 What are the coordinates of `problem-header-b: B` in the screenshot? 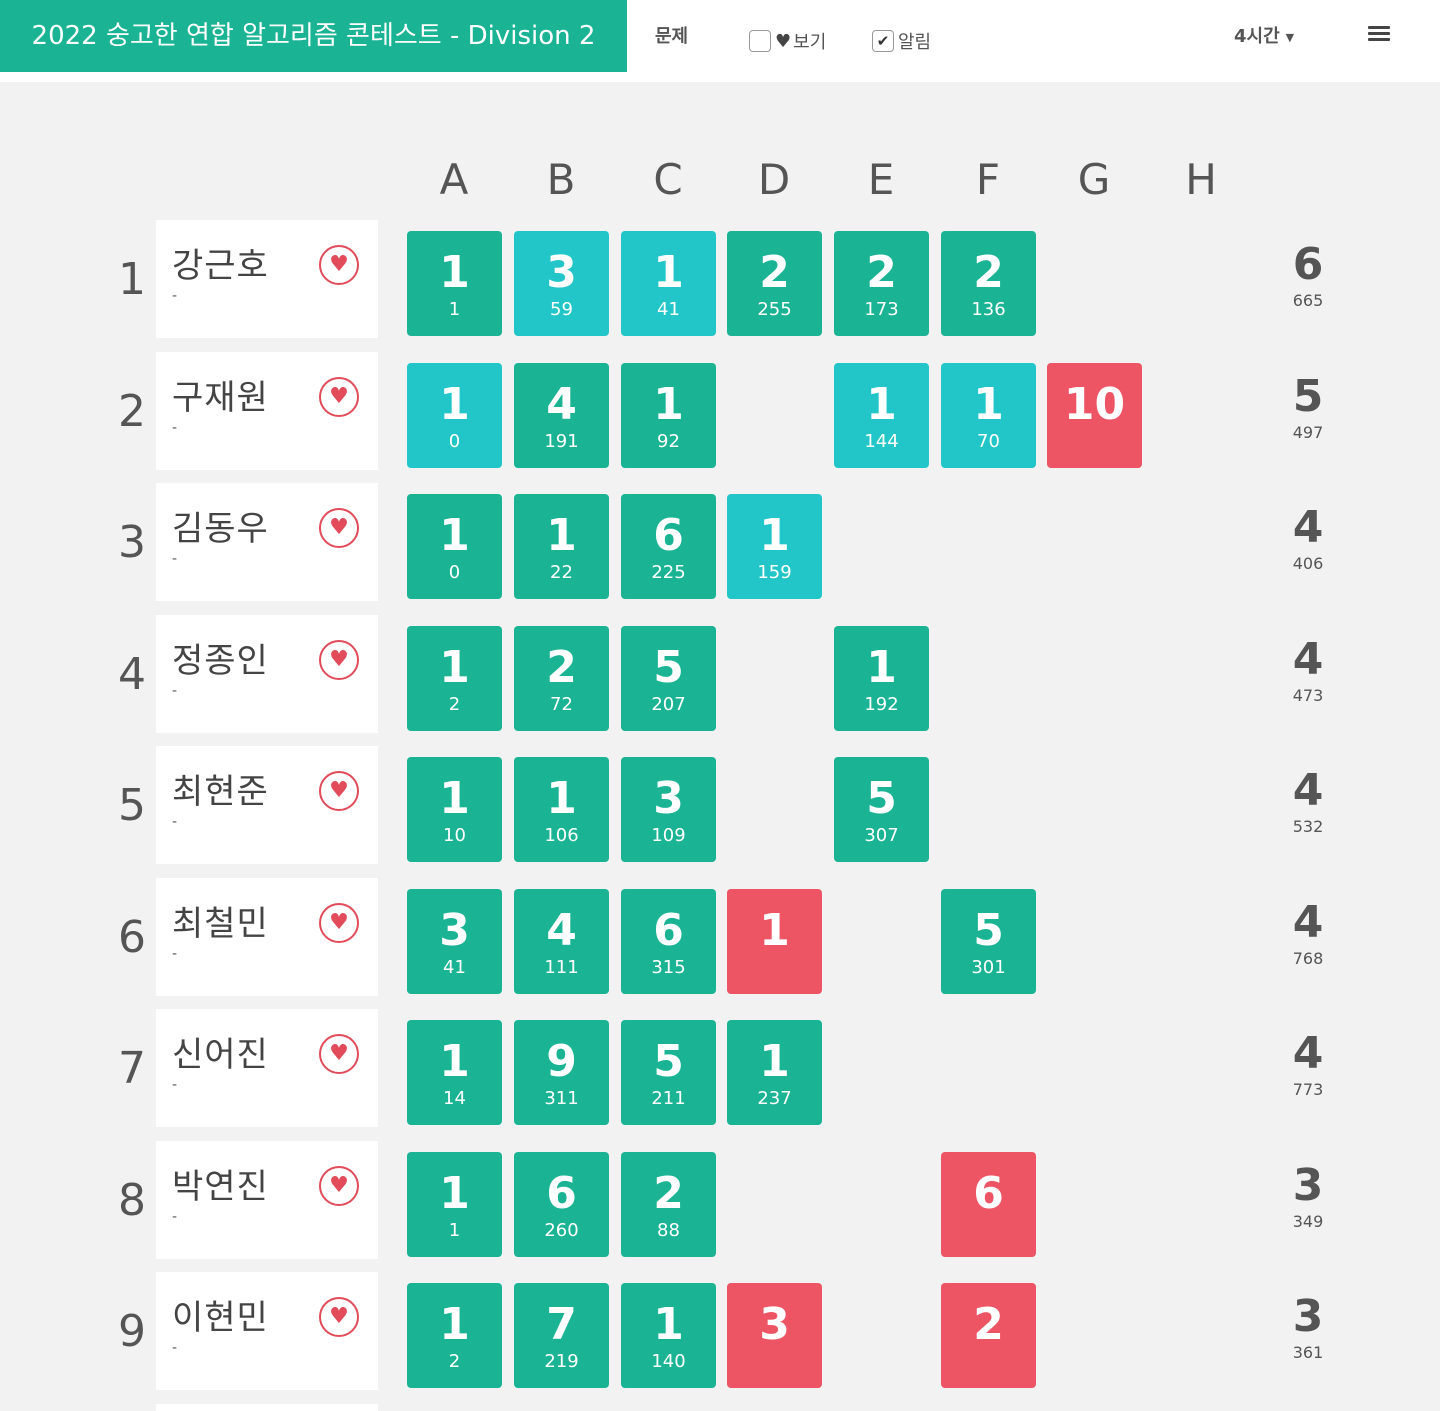 It's located at (561, 179).